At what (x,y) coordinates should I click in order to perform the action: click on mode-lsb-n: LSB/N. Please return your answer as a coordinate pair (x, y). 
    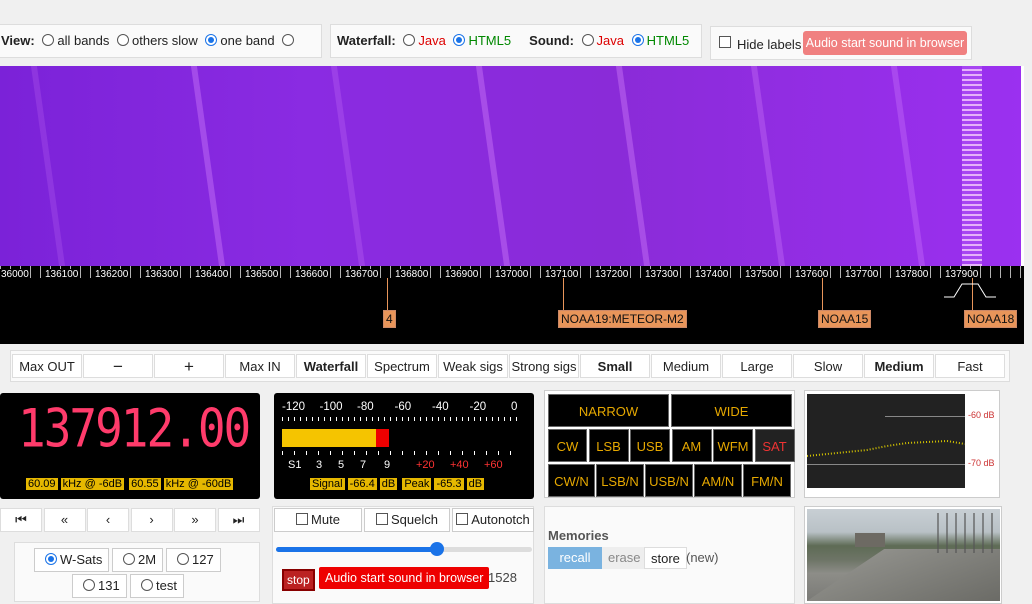
    Looking at the image, I should click on (620, 480).